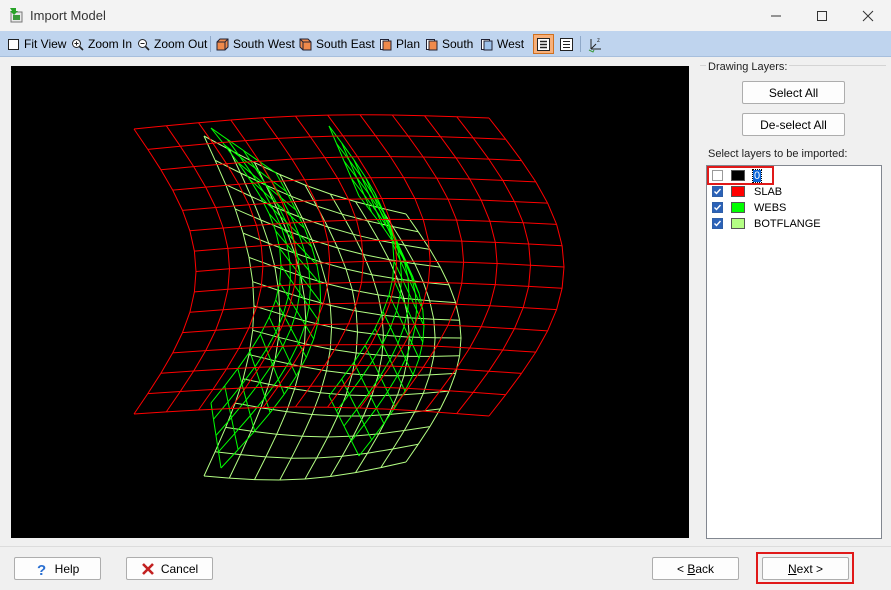  Describe the element at coordinates (787, 223) in the screenshot. I see `layer-name: BOTFLANGE` at that location.